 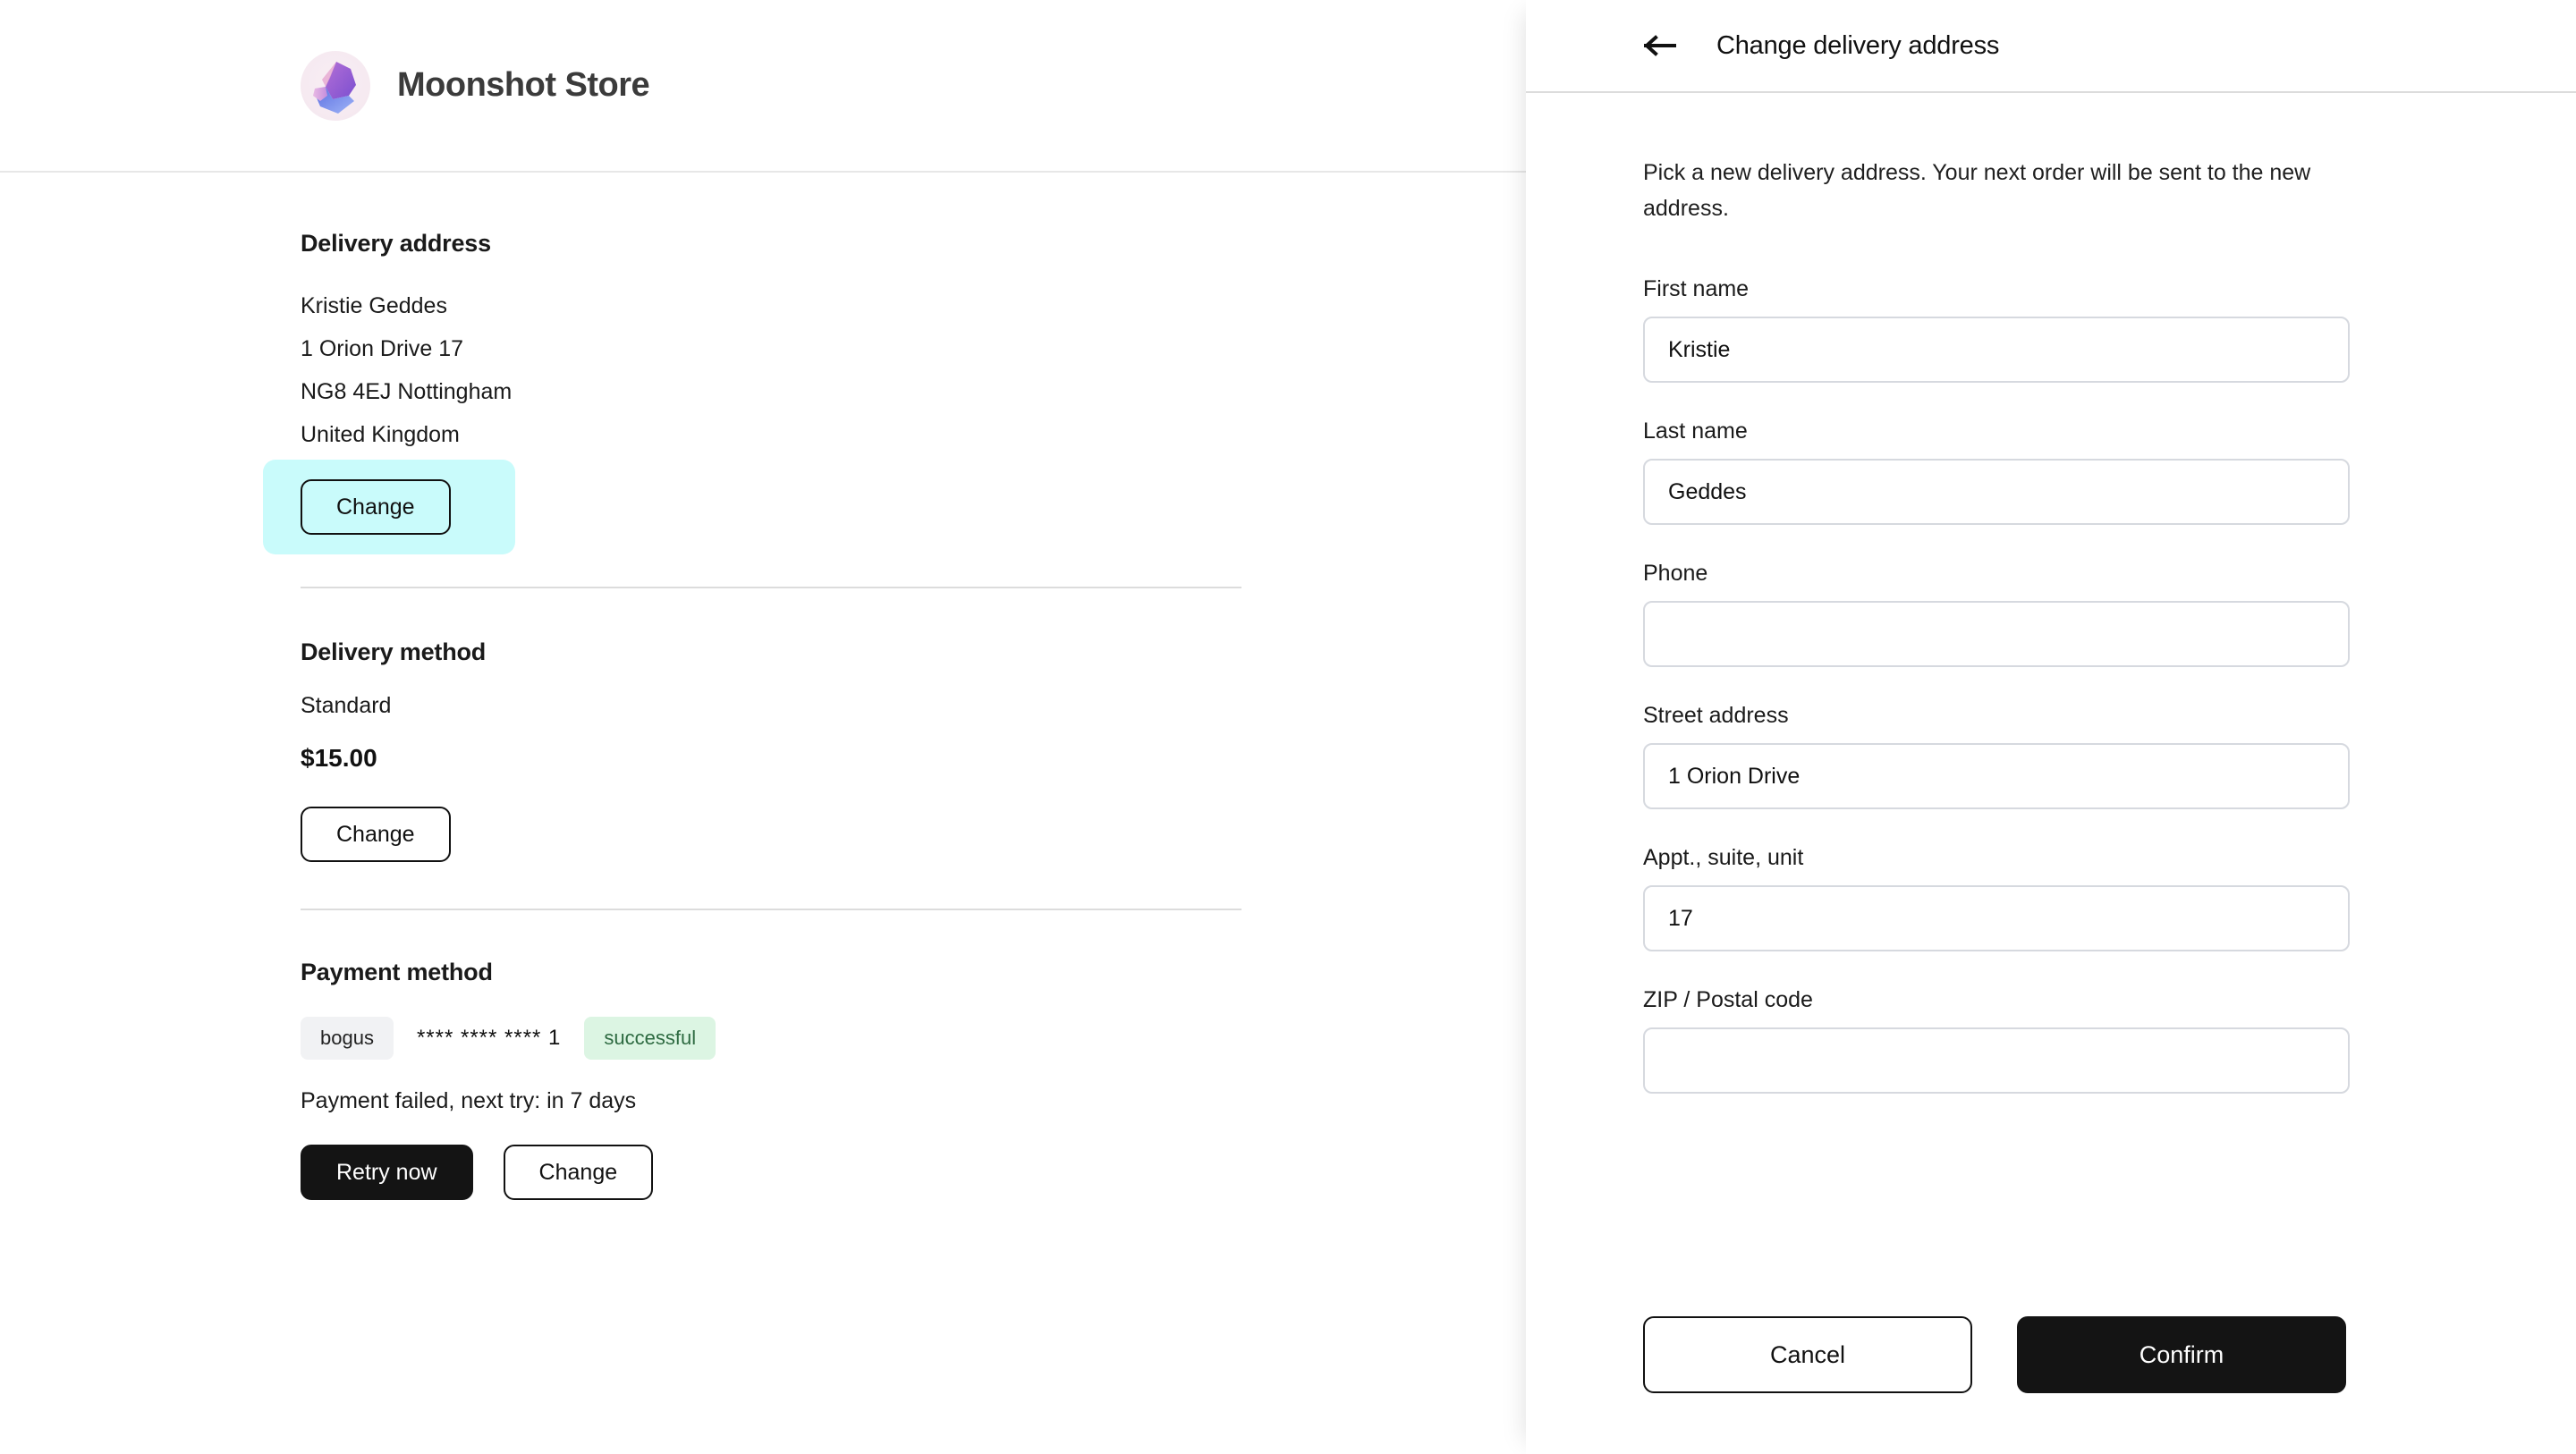 I want to click on payment-status-note: Payment failed, next try: in 7 days, so click(x=469, y=1100).